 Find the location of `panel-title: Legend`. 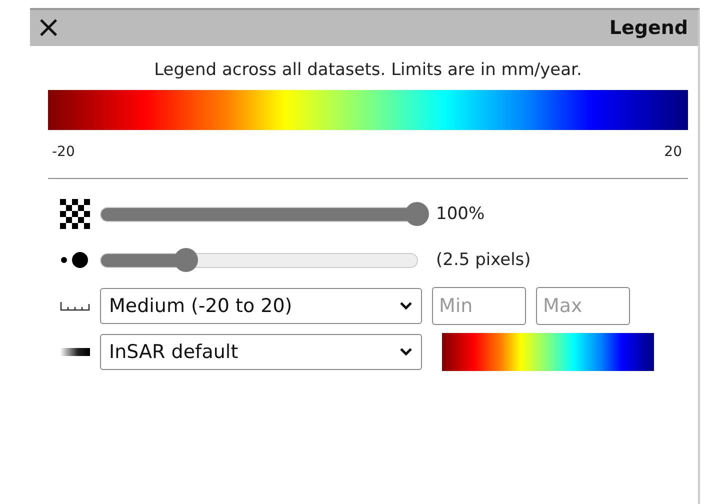

panel-title: Legend is located at coordinates (648, 28).